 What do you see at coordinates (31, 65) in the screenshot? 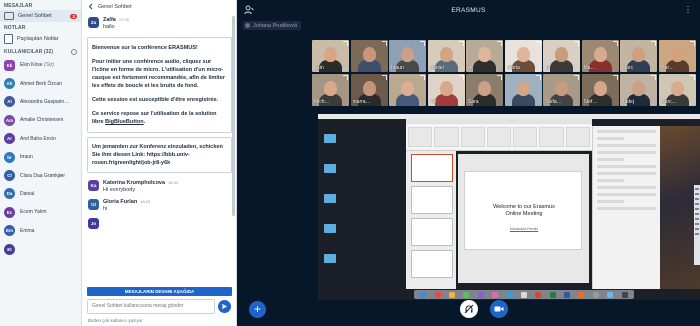
I see `user-name: Ekin Köse` at bounding box center [31, 65].